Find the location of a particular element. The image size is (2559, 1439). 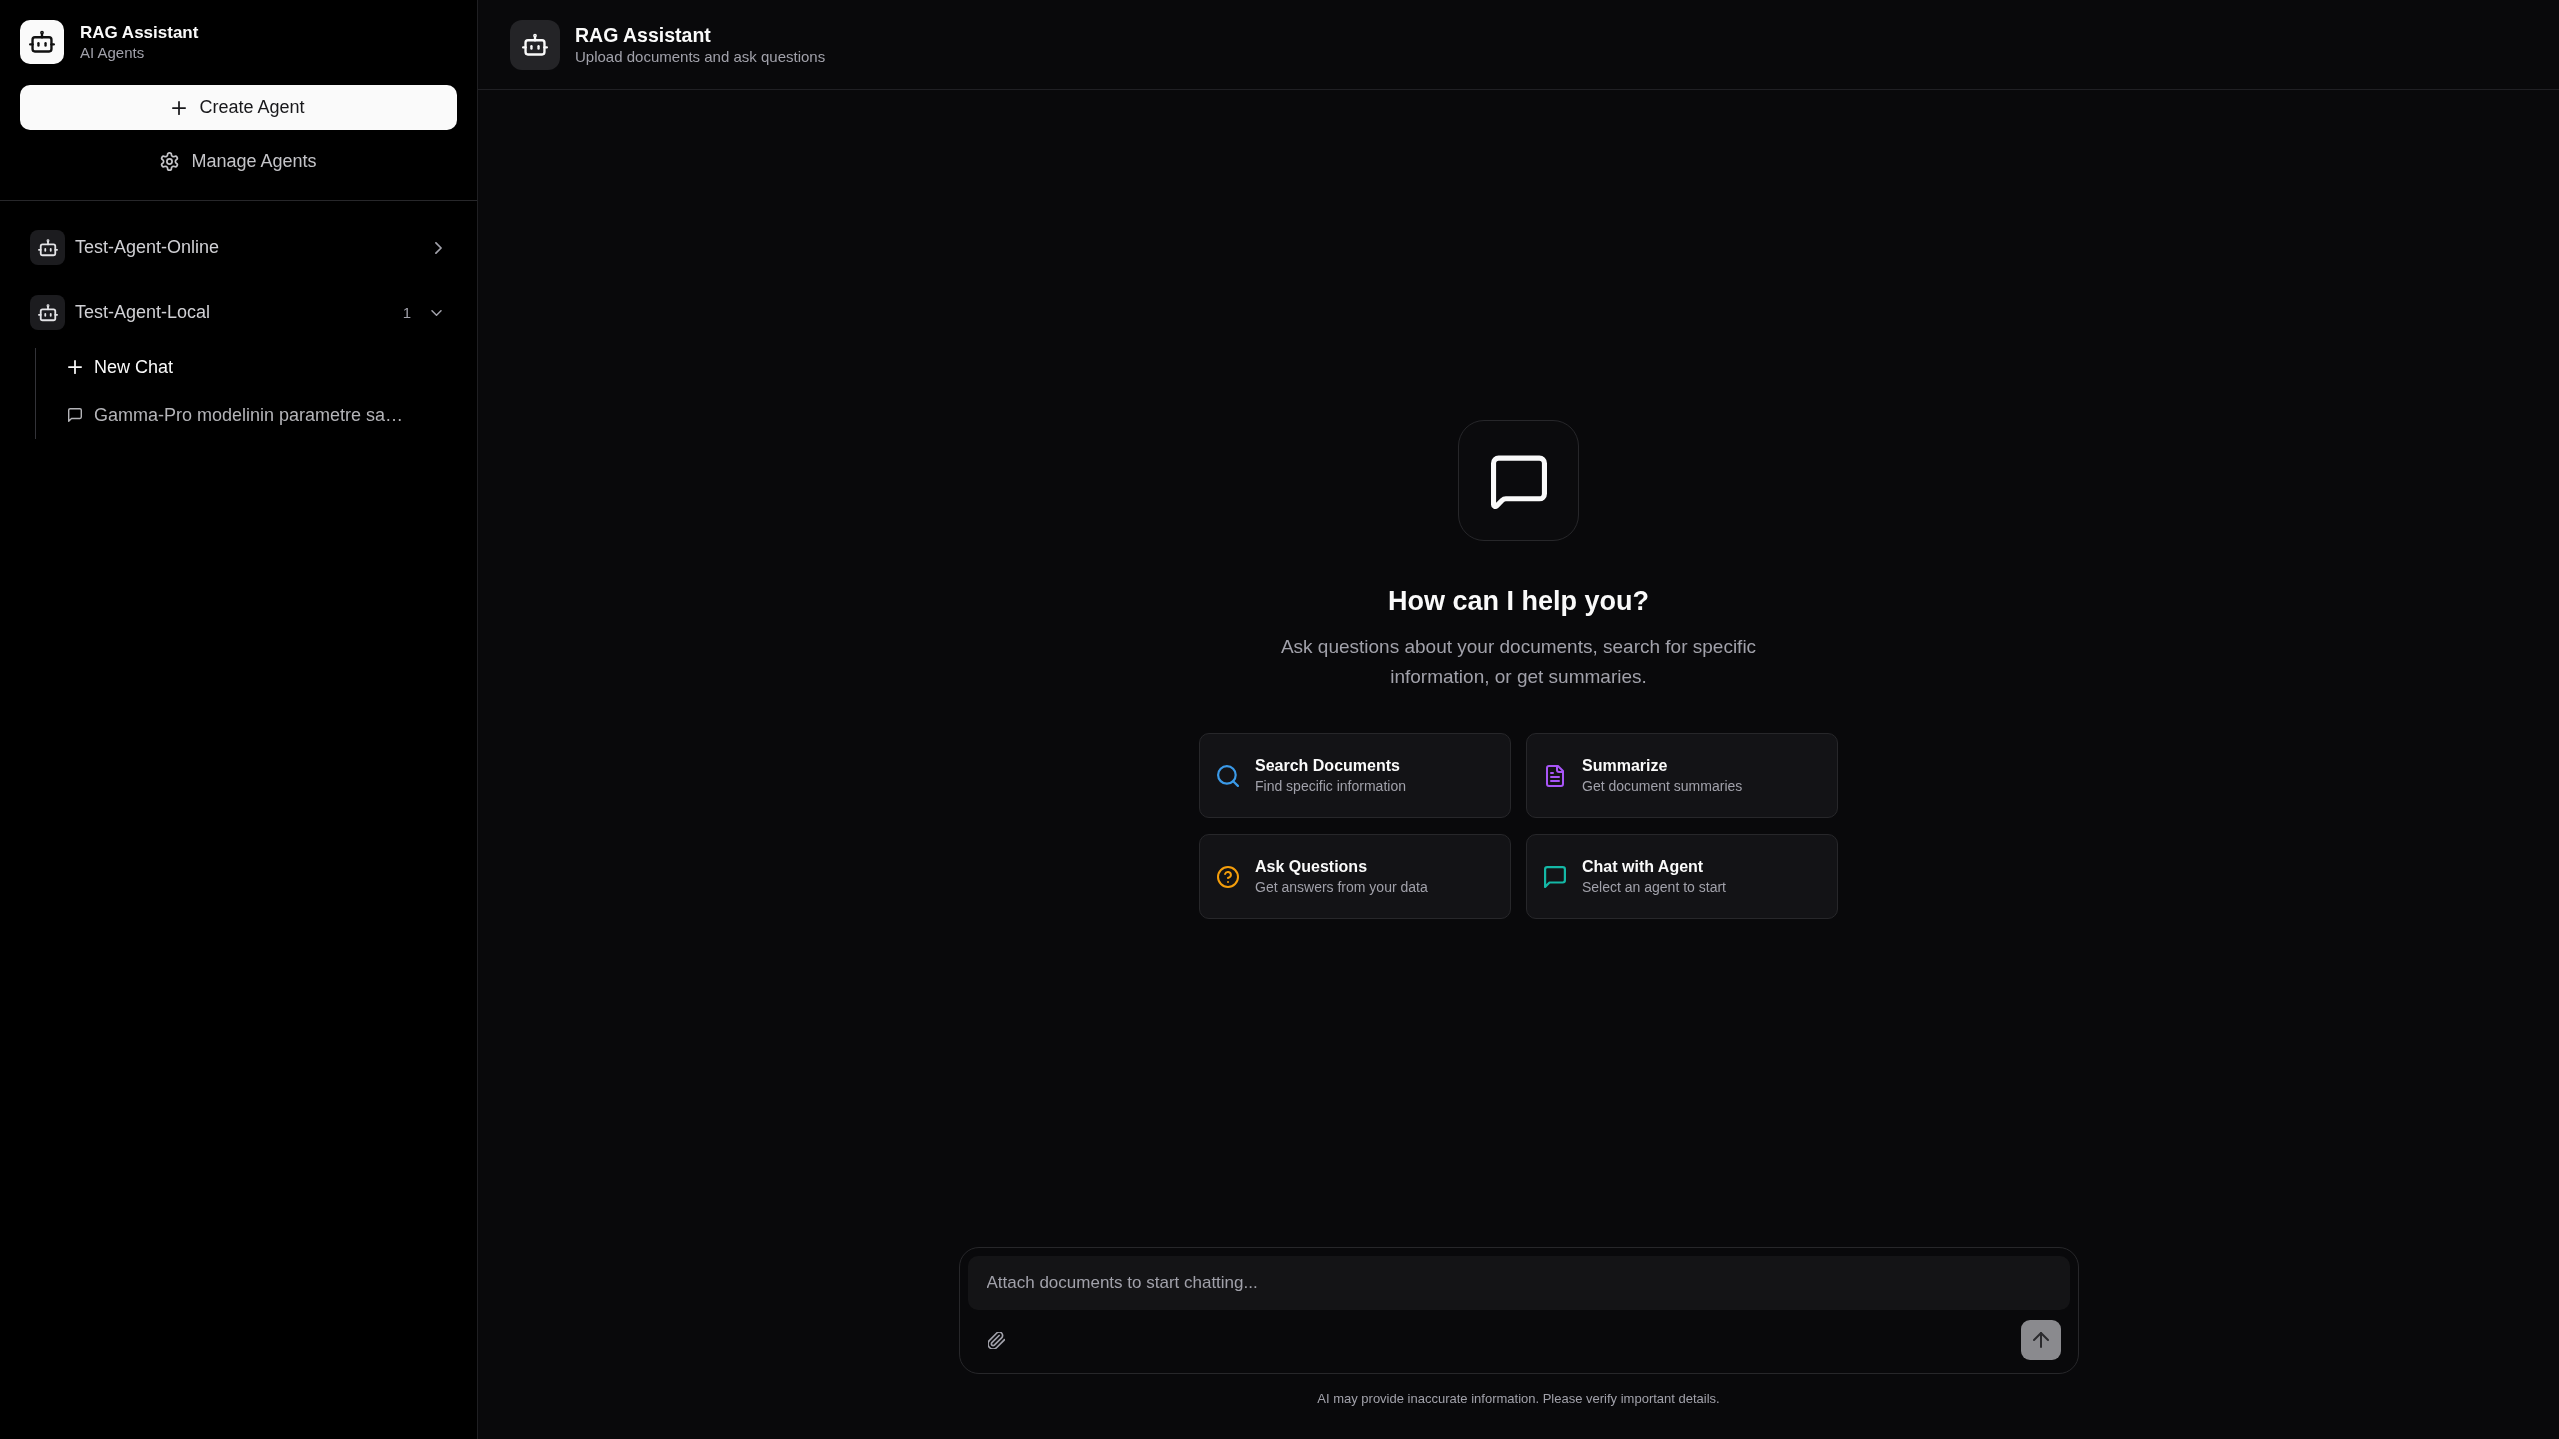

action-description: Select an agent to start is located at coordinates (1654, 887).